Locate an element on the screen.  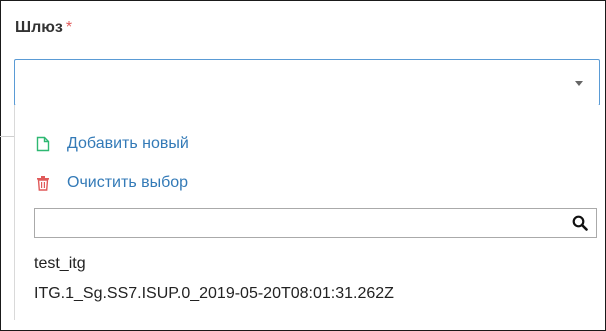
dropdown-search-input is located at coordinates (301, 223).